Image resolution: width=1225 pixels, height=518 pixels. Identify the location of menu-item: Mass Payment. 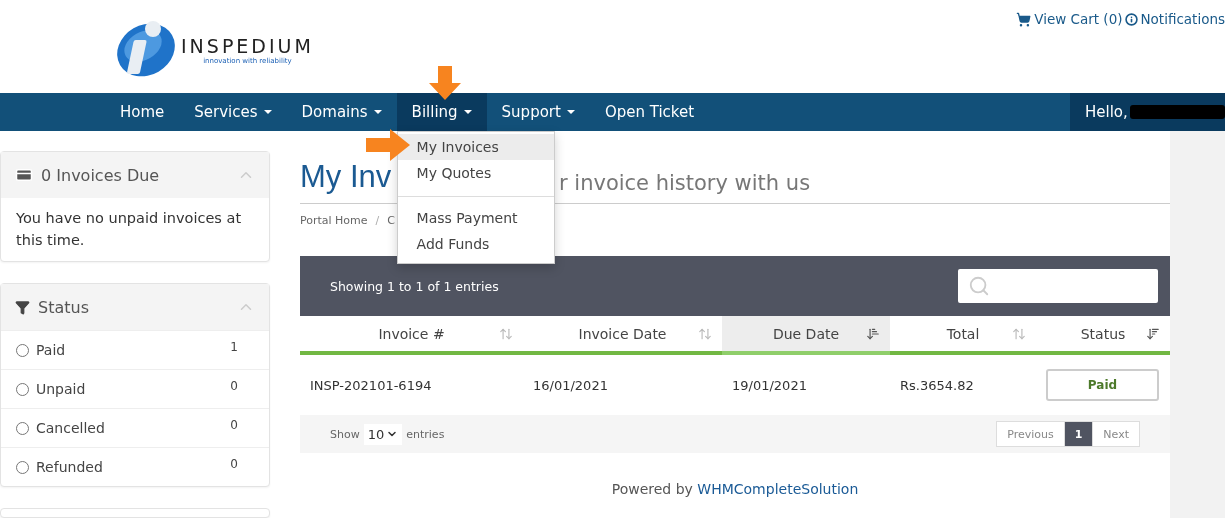
(475, 218).